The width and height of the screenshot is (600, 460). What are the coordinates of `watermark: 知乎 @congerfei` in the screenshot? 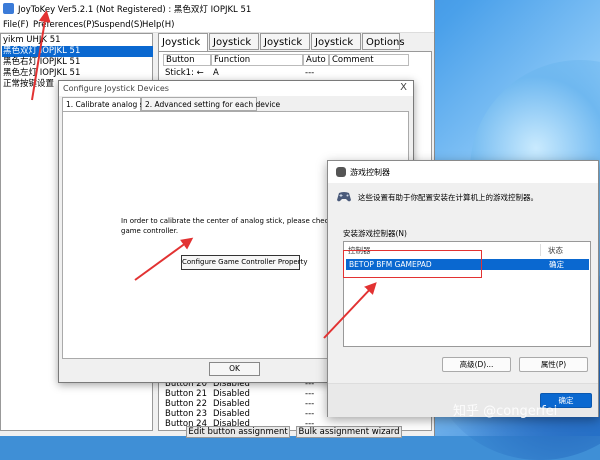 It's located at (505, 411).